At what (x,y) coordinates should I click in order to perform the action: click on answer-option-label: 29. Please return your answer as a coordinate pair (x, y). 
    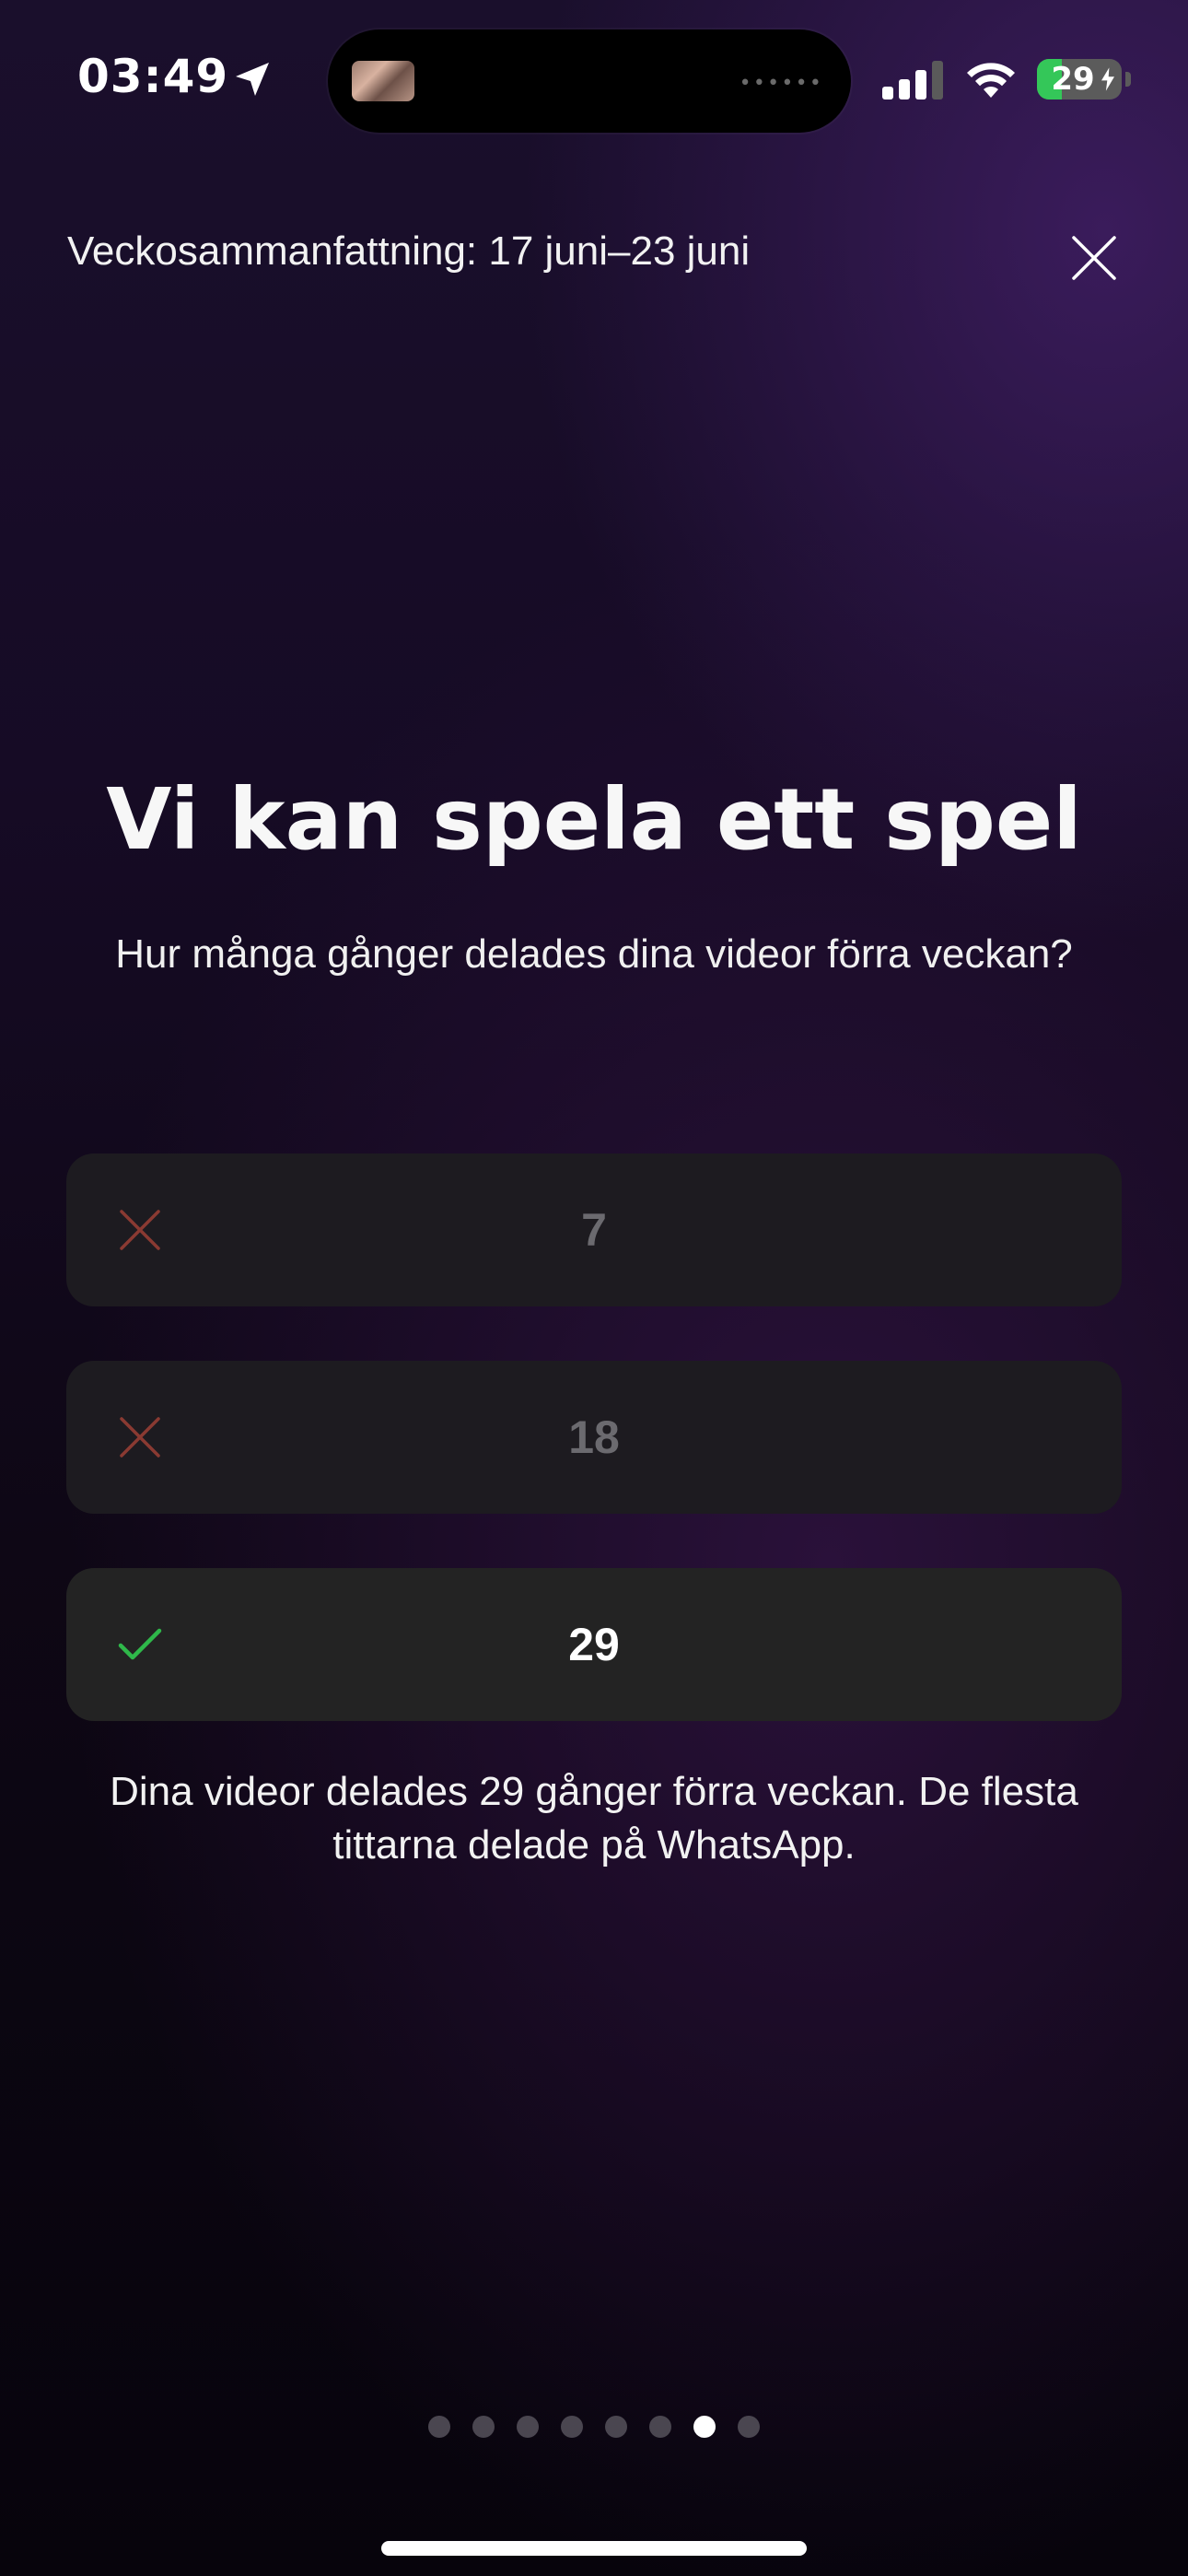
    Looking at the image, I should click on (594, 1644).